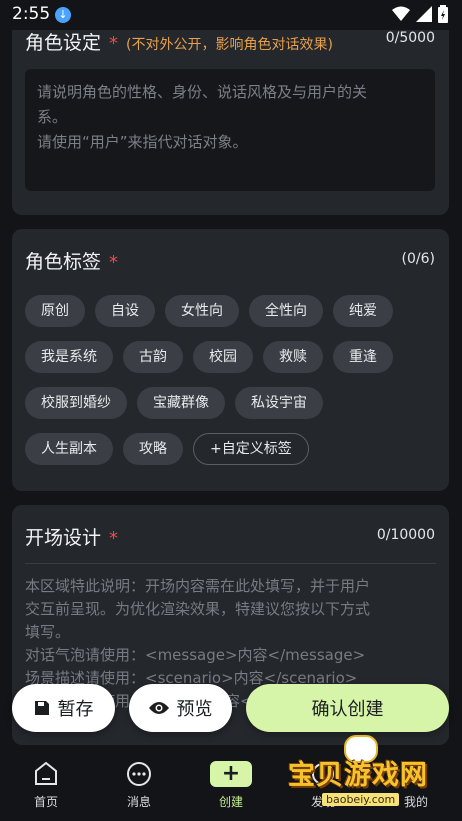  Describe the element at coordinates (63, 15) in the screenshot. I see `download-icon: ↓` at that location.